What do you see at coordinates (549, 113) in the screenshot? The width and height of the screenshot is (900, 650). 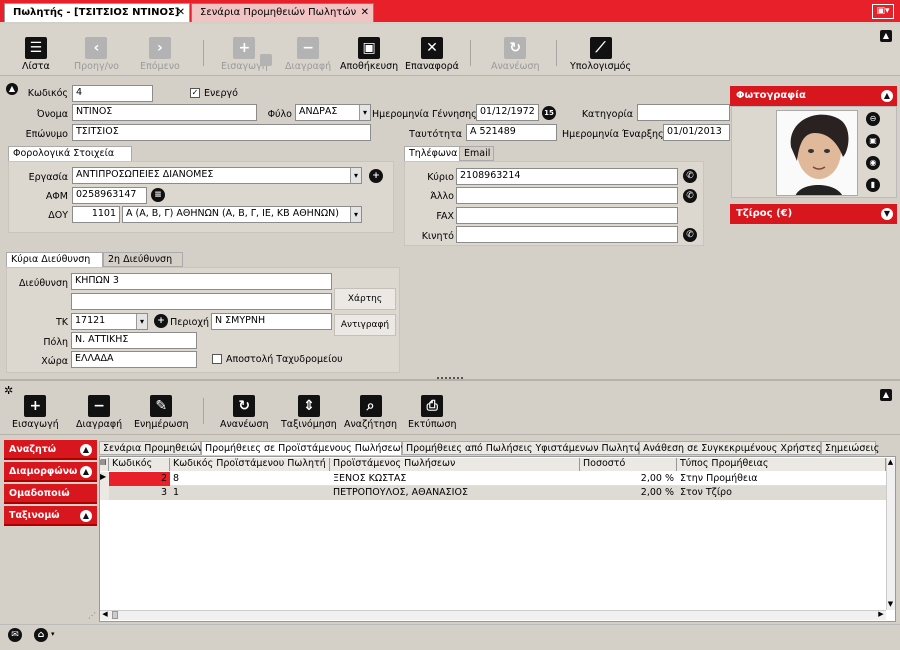 I see `calendar-icon: 15` at bounding box center [549, 113].